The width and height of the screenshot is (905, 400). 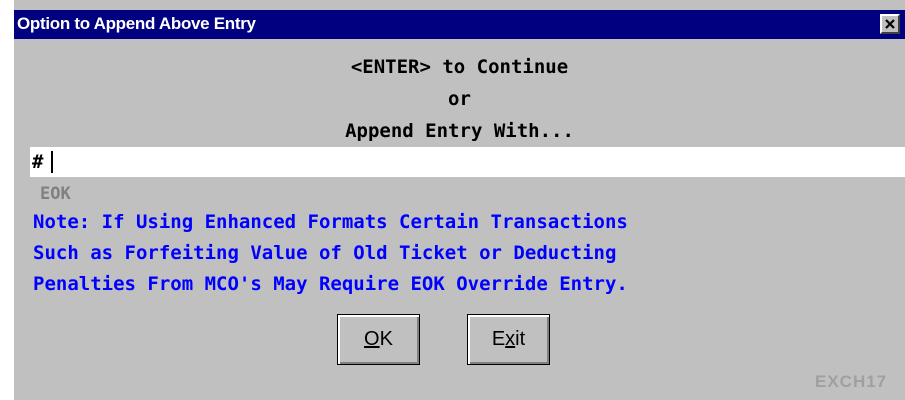 I want to click on window-title: Option to Append Above Entry, so click(x=136, y=23).